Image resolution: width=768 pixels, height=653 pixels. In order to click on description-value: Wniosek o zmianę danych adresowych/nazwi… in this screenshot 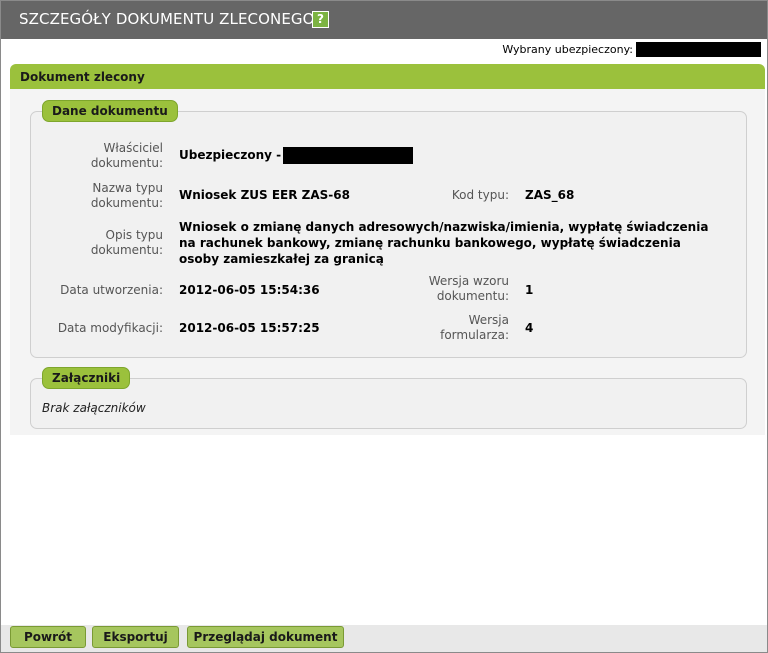, I will do `click(444, 243)`.